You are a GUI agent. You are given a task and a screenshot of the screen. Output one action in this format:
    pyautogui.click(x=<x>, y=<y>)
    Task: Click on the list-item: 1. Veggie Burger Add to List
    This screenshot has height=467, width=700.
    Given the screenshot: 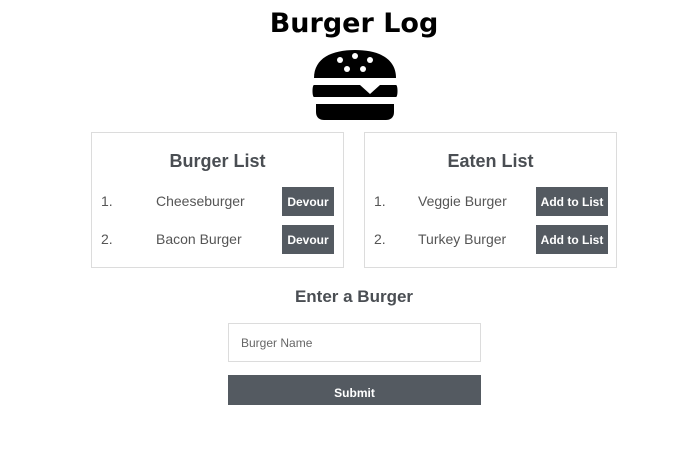 What is the action you would take?
    pyautogui.click(x=490, y=202)
    